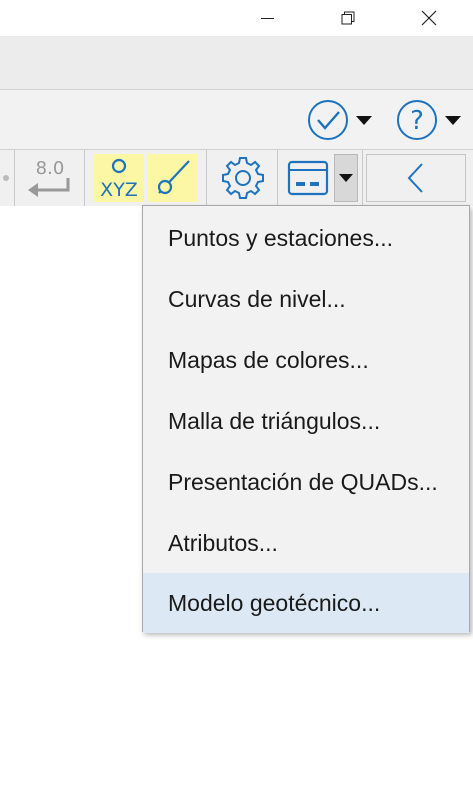 The image size is (473, 800). I want to click on chevron-left-icon, so click(415, 178).